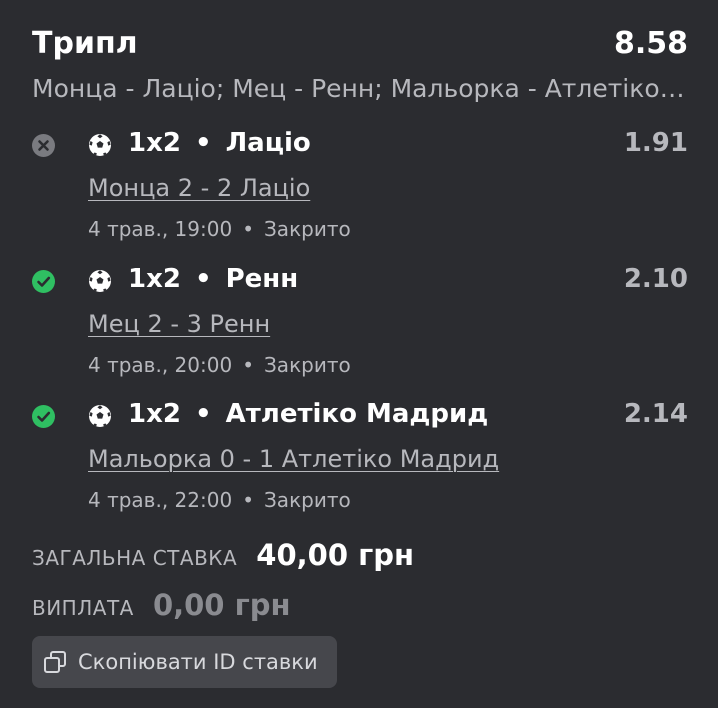 This screenshot has width=718, height=708. I want to click on match-datetime: 4 трав., 20:00, so click(160, 365).